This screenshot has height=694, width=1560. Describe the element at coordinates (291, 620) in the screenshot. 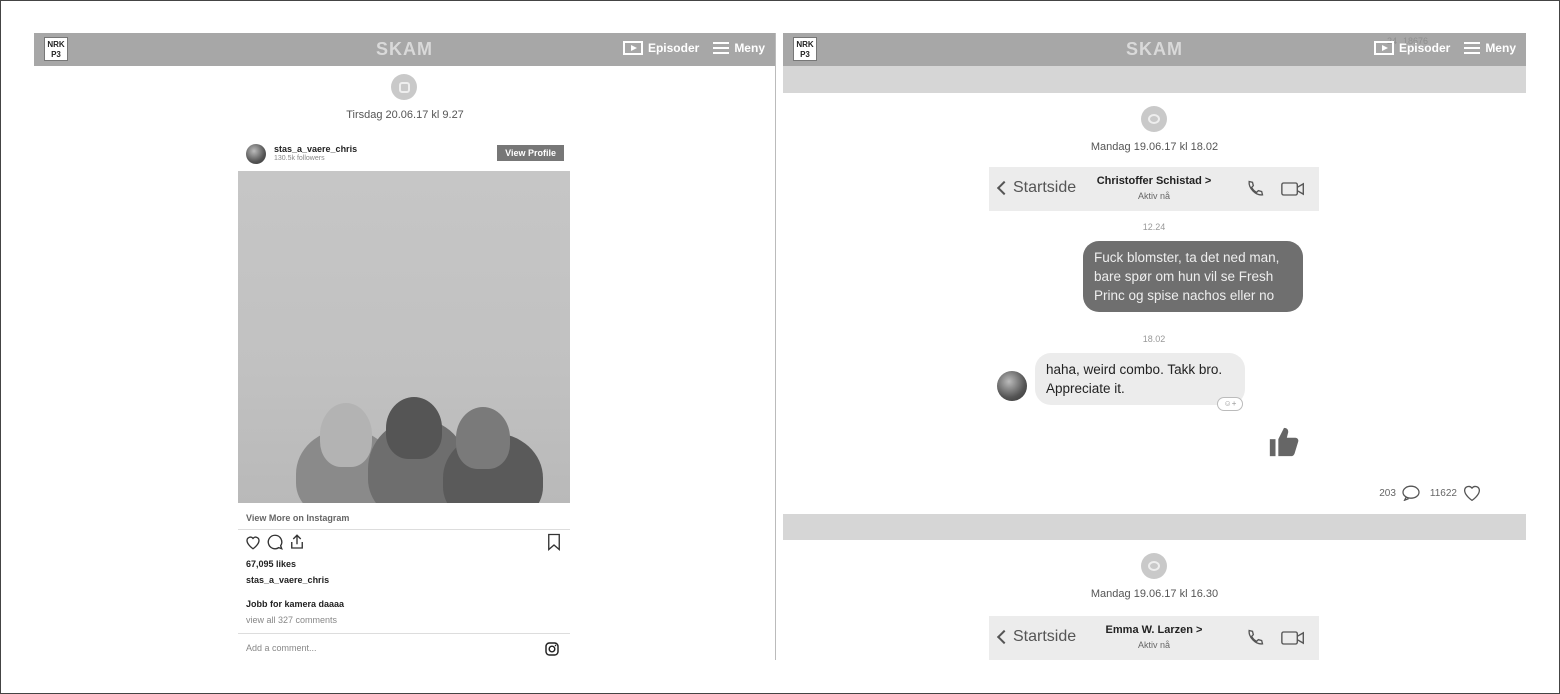

I see `view-comments-link: view all 327 comments` at that location.